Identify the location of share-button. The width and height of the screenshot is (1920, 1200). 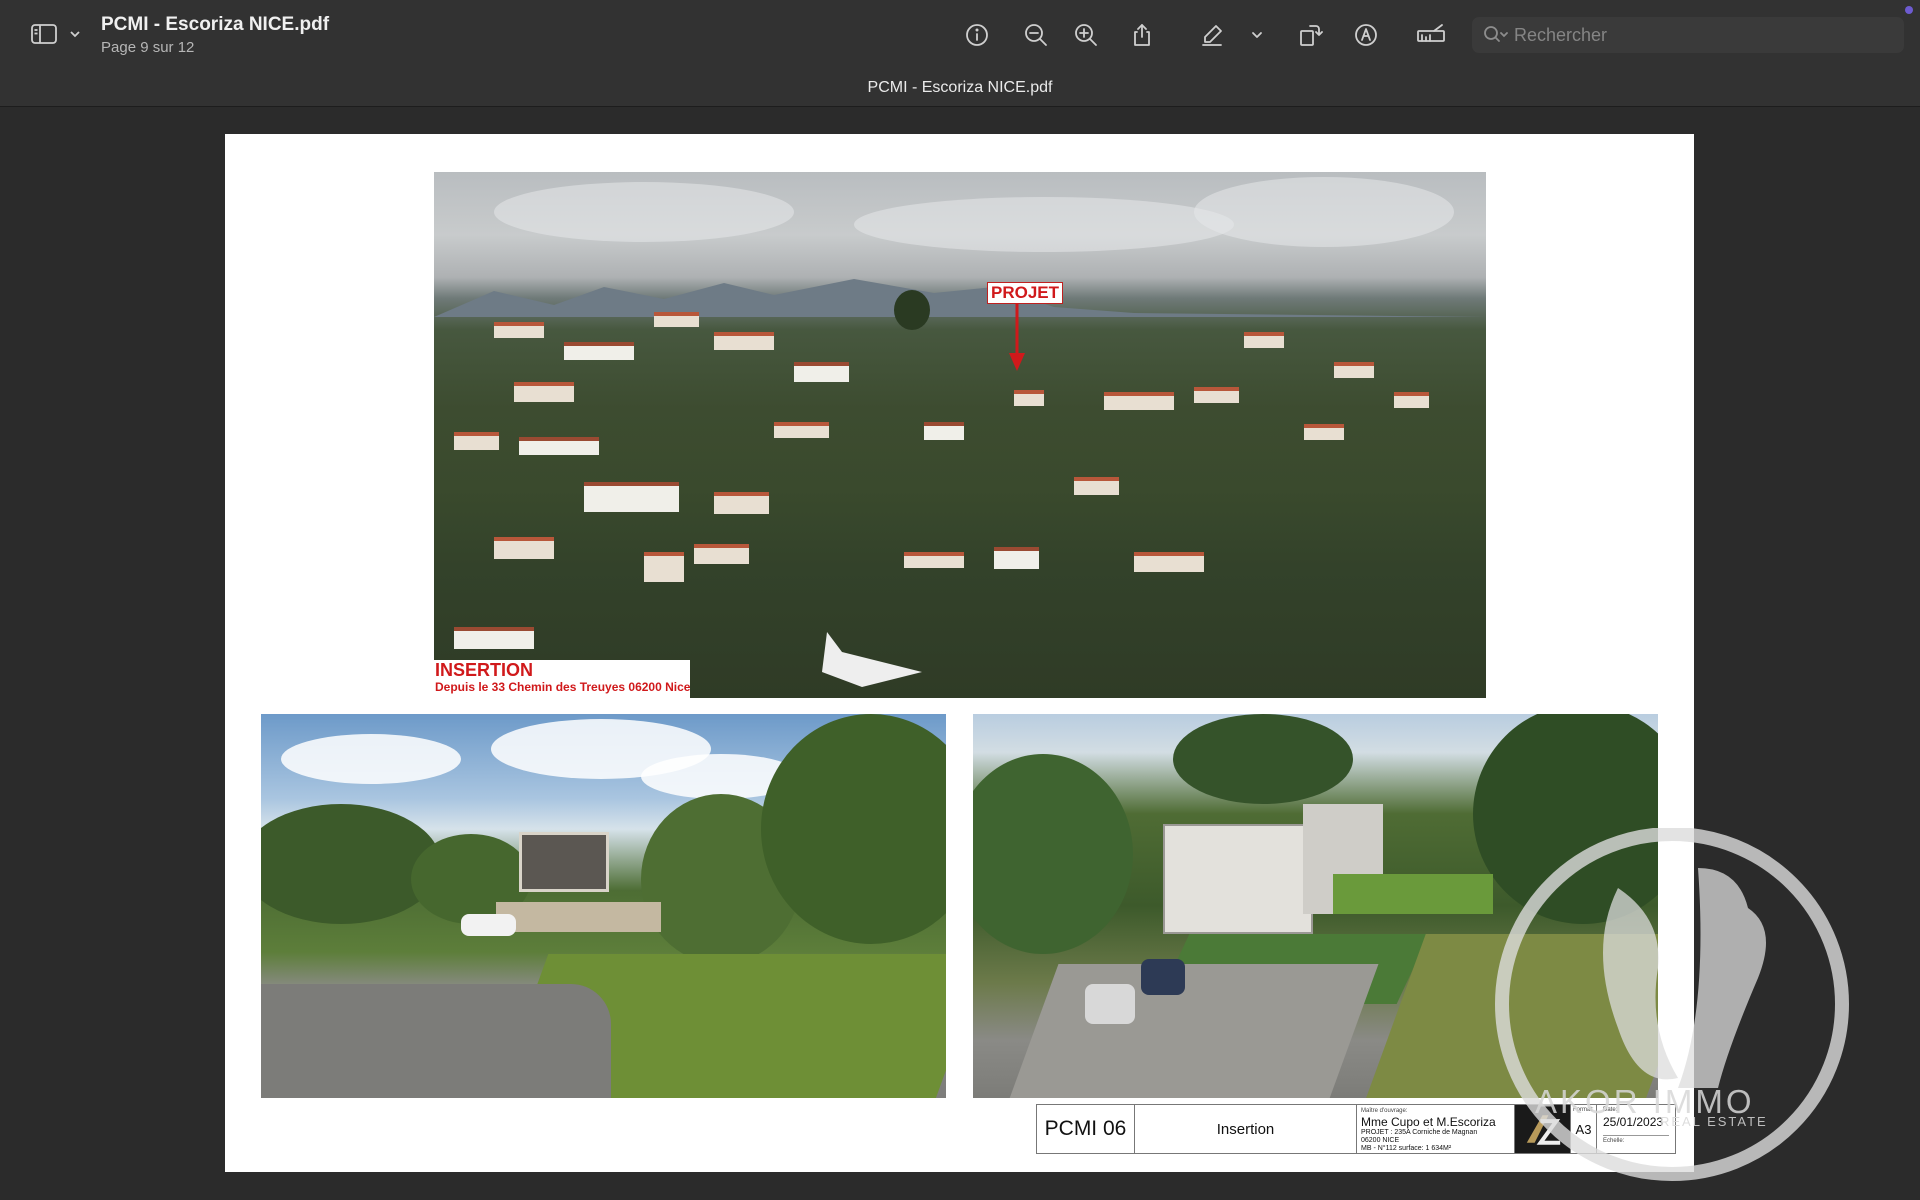
(1142, 35).